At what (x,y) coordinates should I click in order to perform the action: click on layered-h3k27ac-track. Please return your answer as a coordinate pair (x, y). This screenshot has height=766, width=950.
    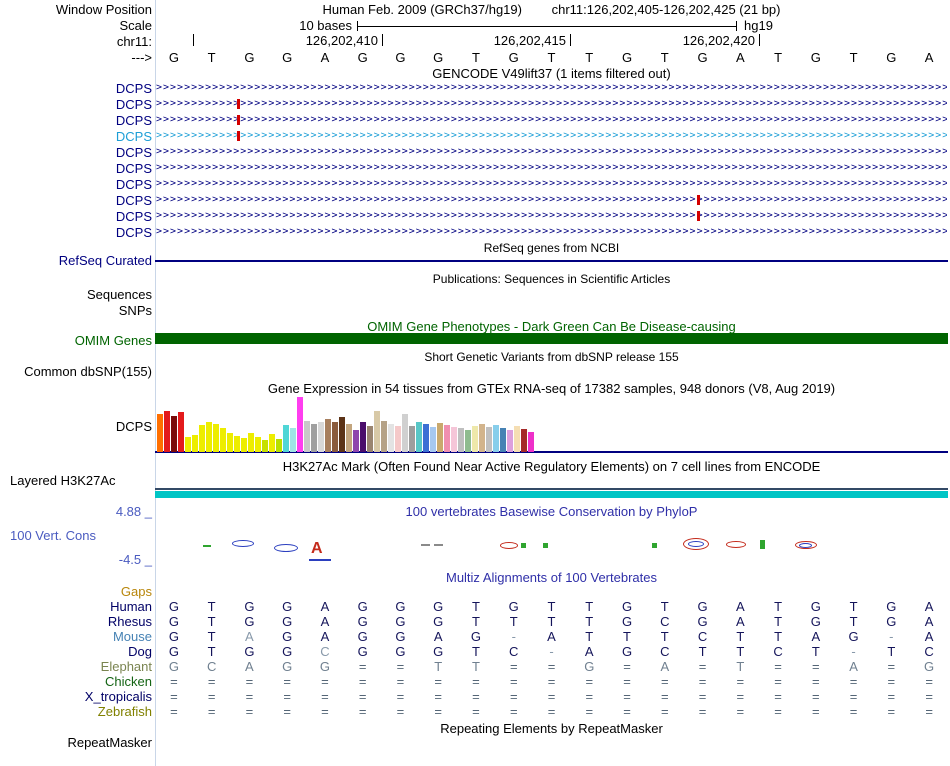
    Looking at the image, I should click on (551, 494).